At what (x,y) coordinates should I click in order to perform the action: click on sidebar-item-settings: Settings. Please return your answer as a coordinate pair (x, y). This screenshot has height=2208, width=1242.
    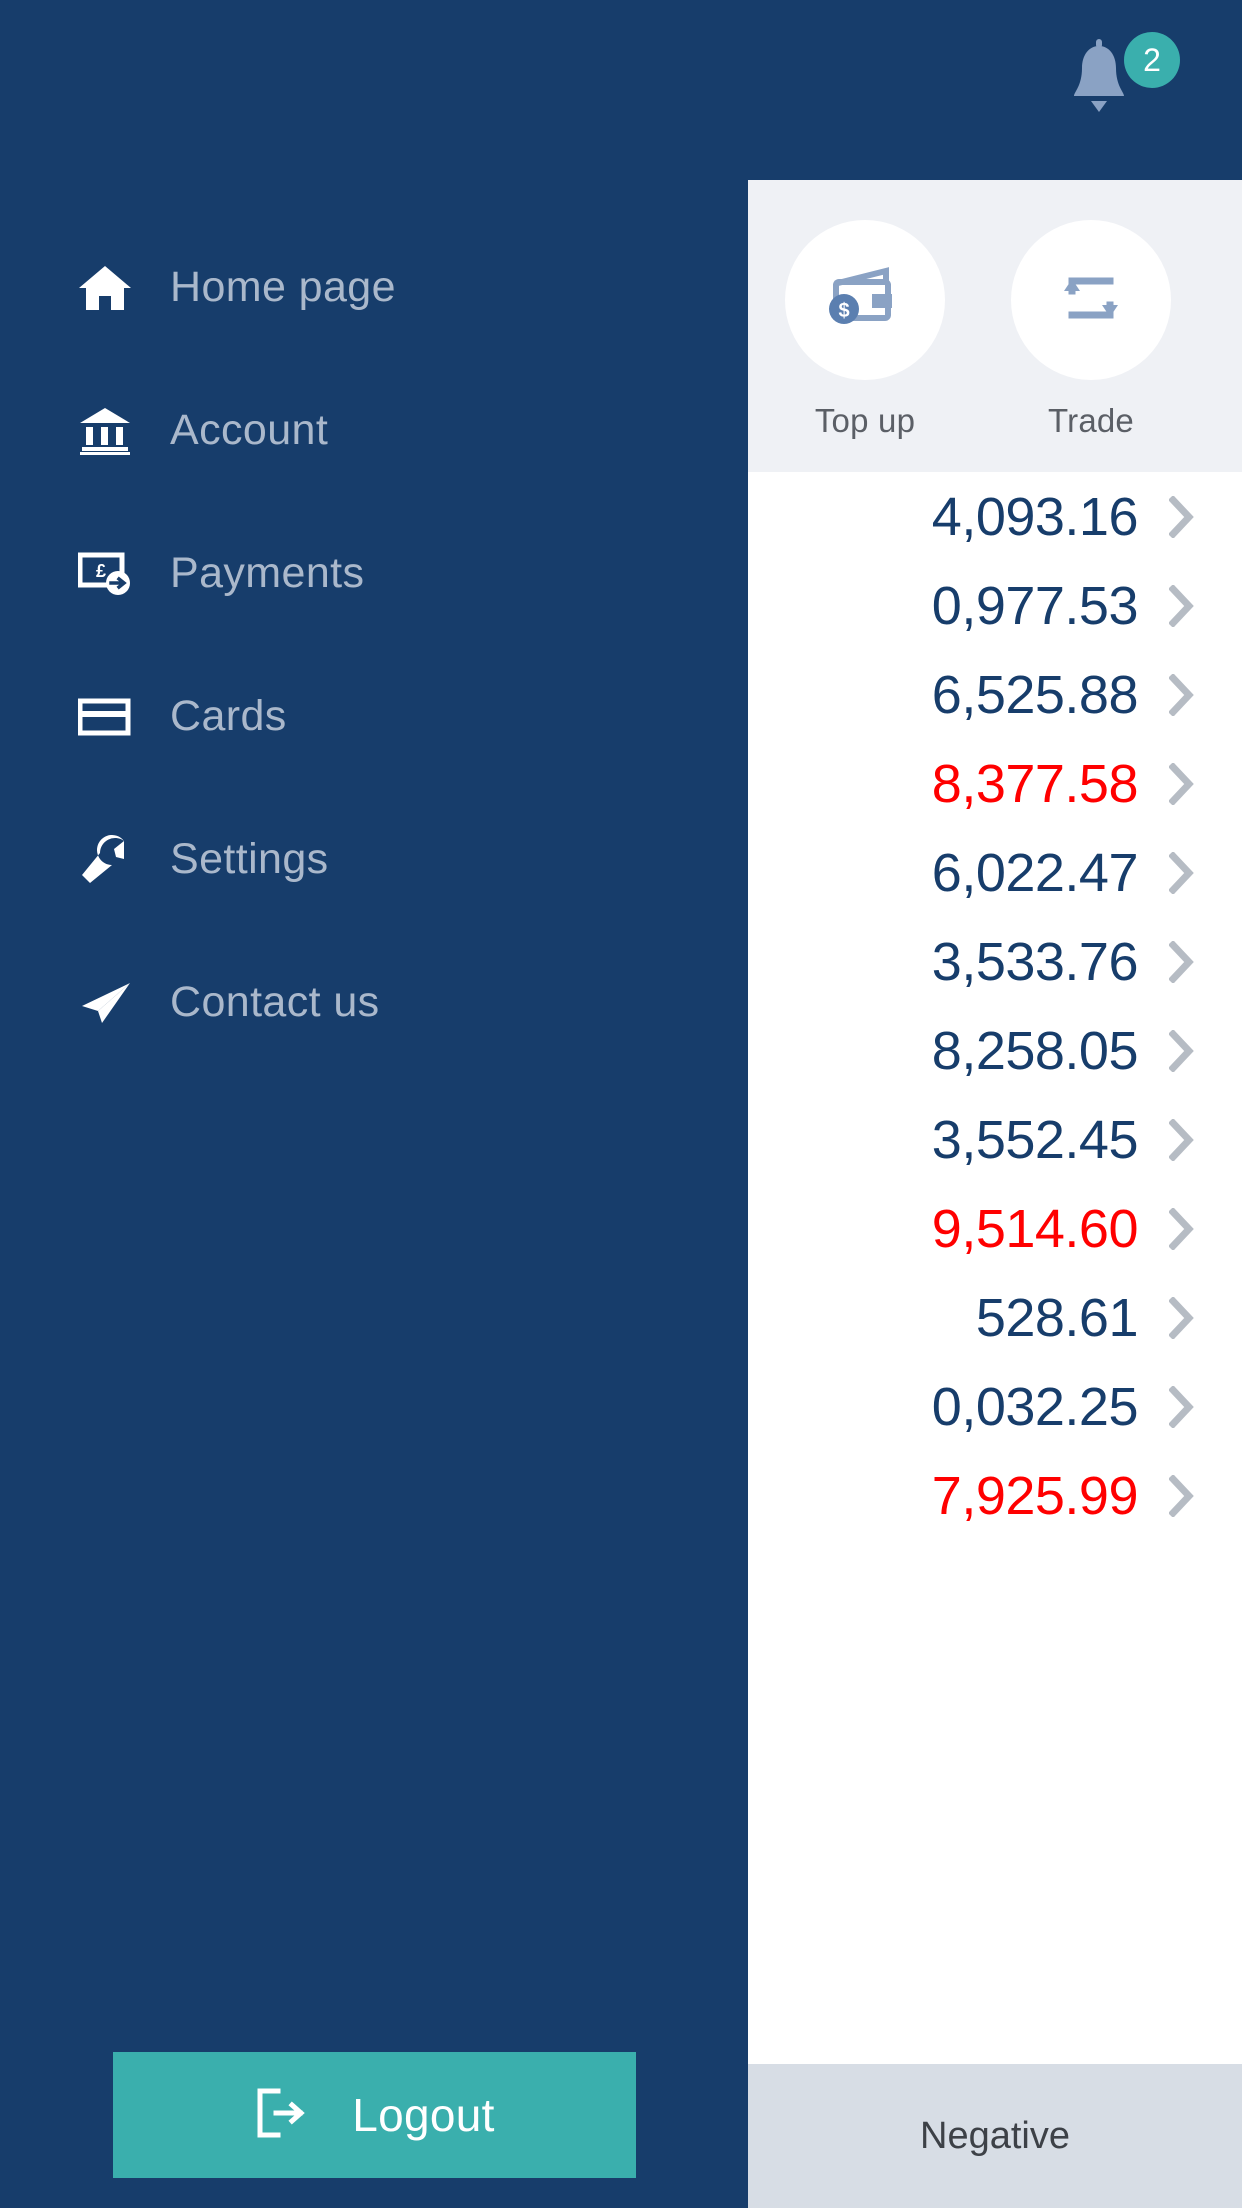
    Looking at the image, I should click on (374, 859).